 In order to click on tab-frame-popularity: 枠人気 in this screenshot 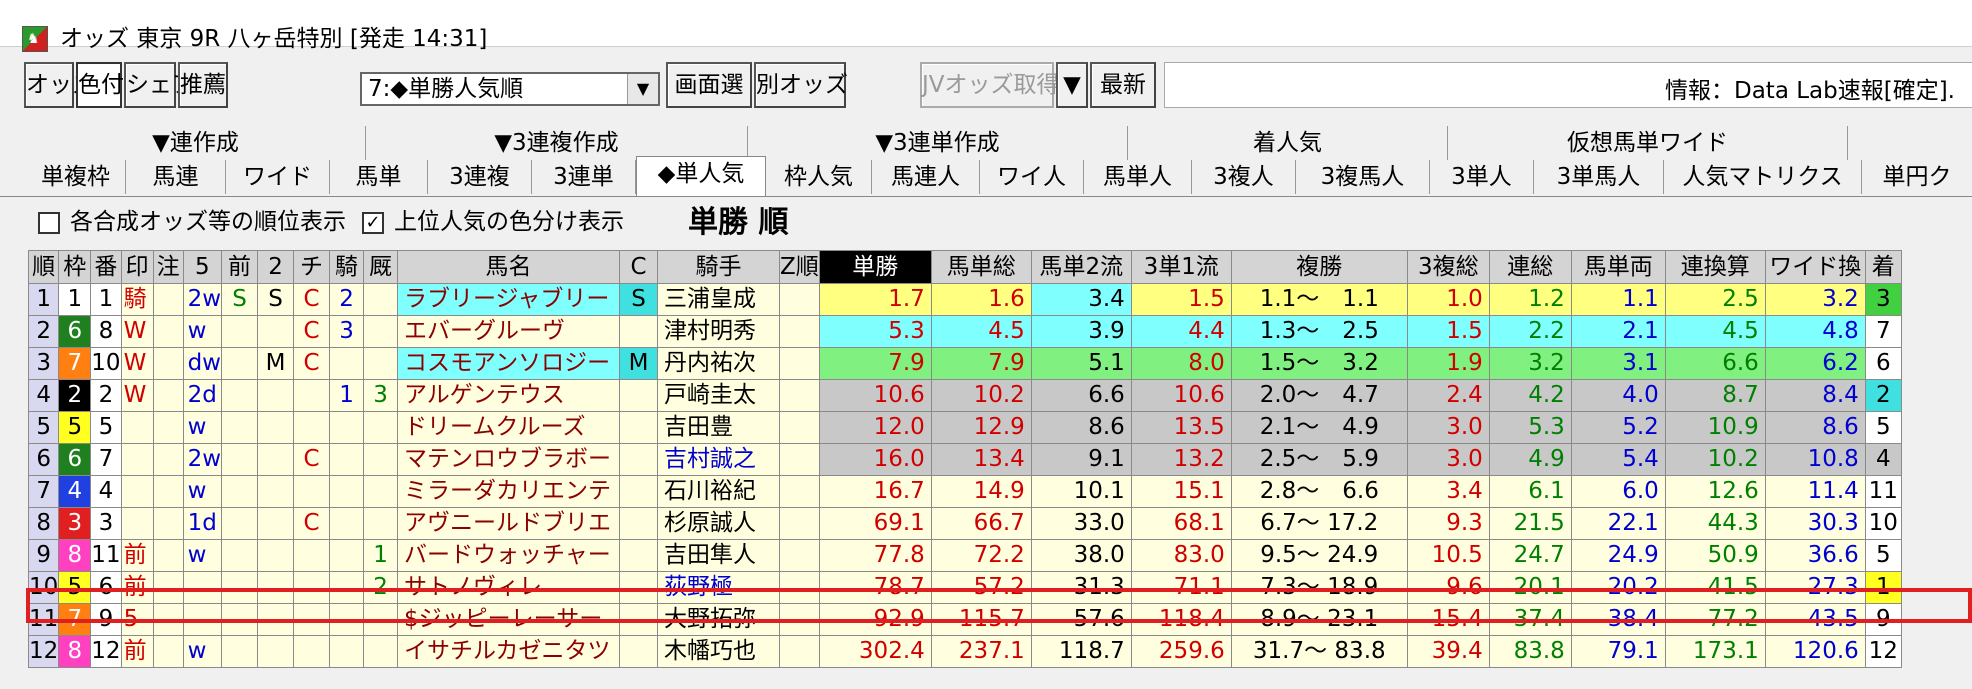, I will do `click(819, 177)`.